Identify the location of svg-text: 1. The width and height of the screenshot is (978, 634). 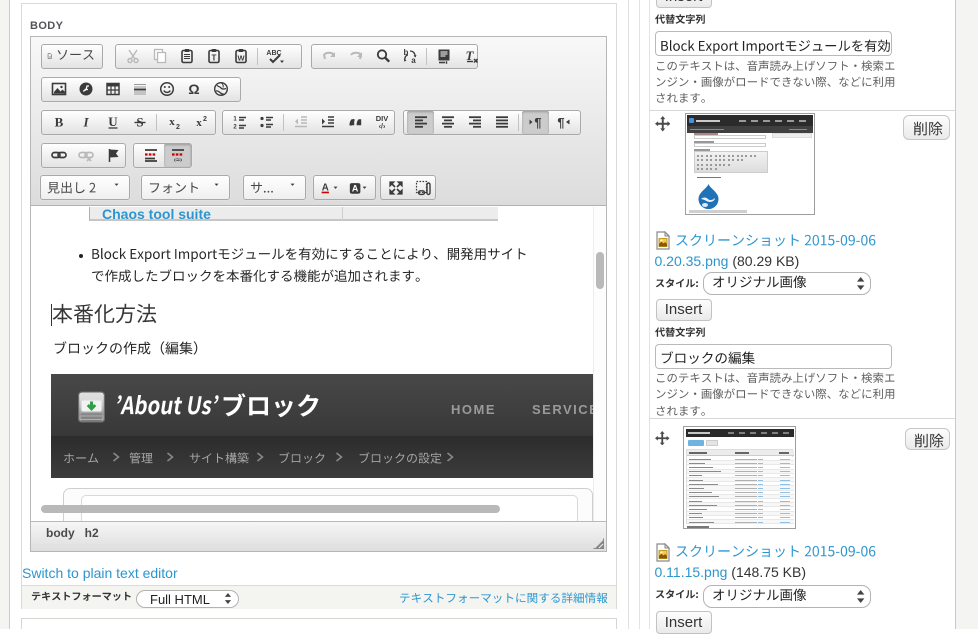
(235, 120).